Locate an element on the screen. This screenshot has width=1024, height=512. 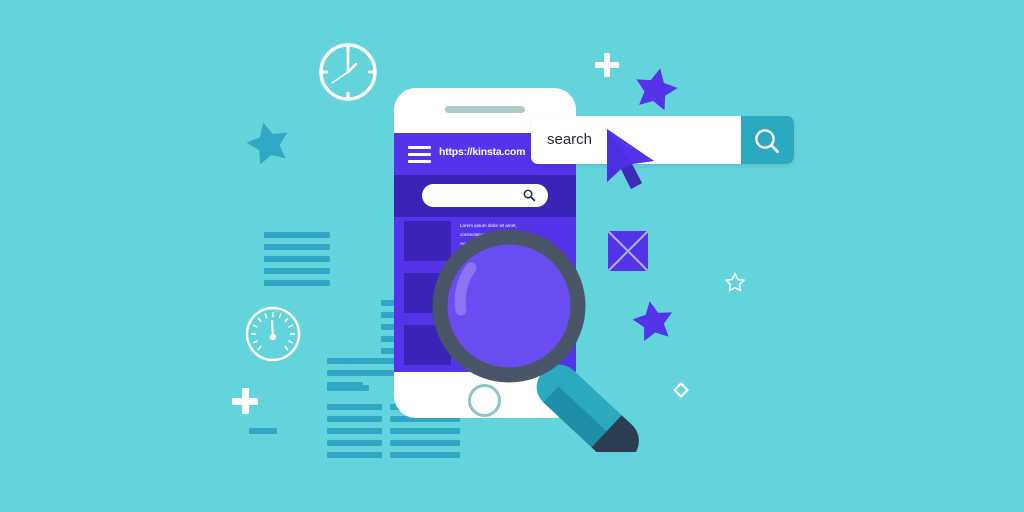
search-submit-button is located at coordinates (767, 140).